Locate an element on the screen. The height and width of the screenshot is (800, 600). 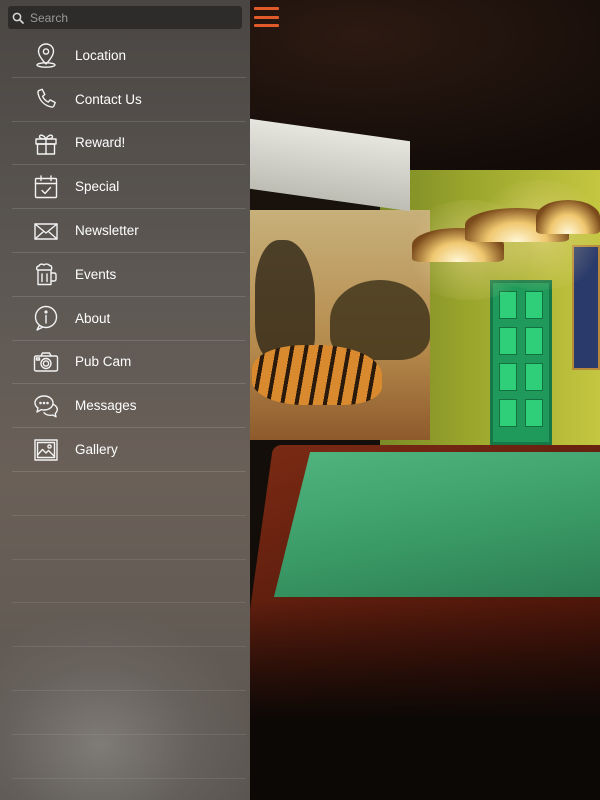
menu-item-newsletter: Newsletter is located at coordinates (129, 231).